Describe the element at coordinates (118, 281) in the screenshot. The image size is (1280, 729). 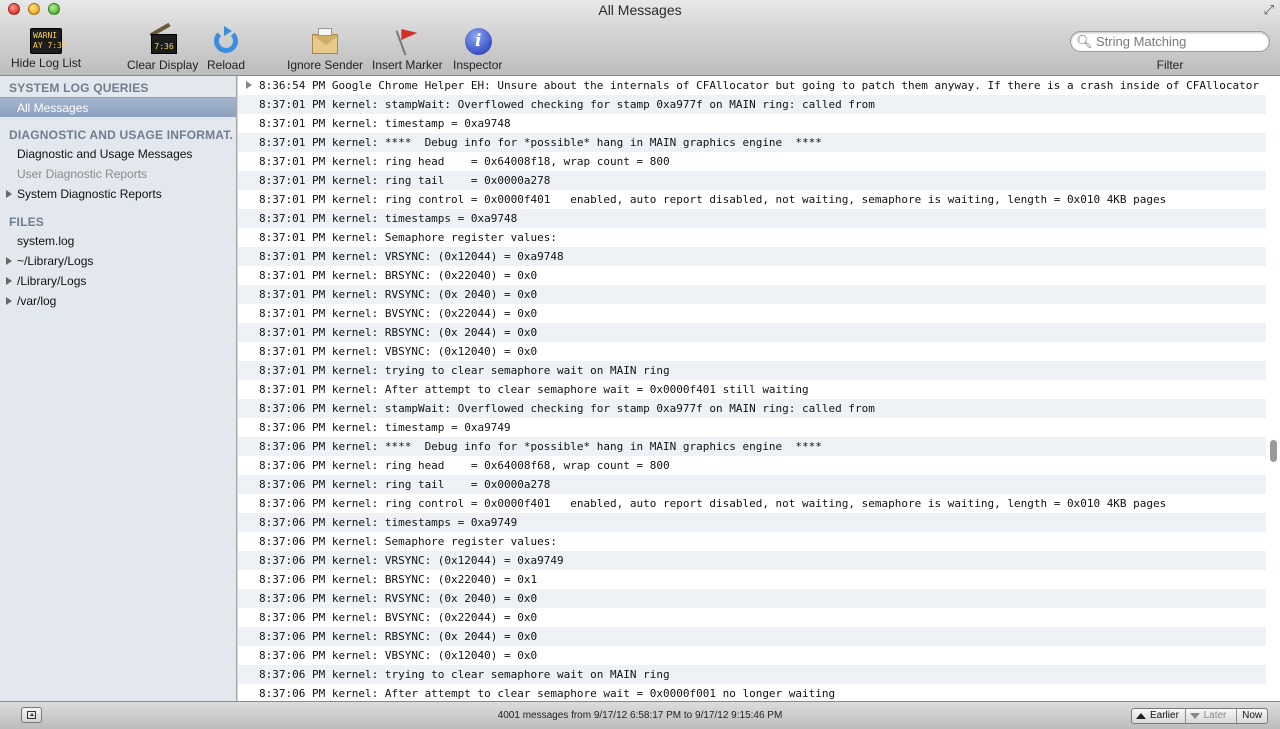
I see `sidebar-item-library-logs: /Library/Logs` at that location.